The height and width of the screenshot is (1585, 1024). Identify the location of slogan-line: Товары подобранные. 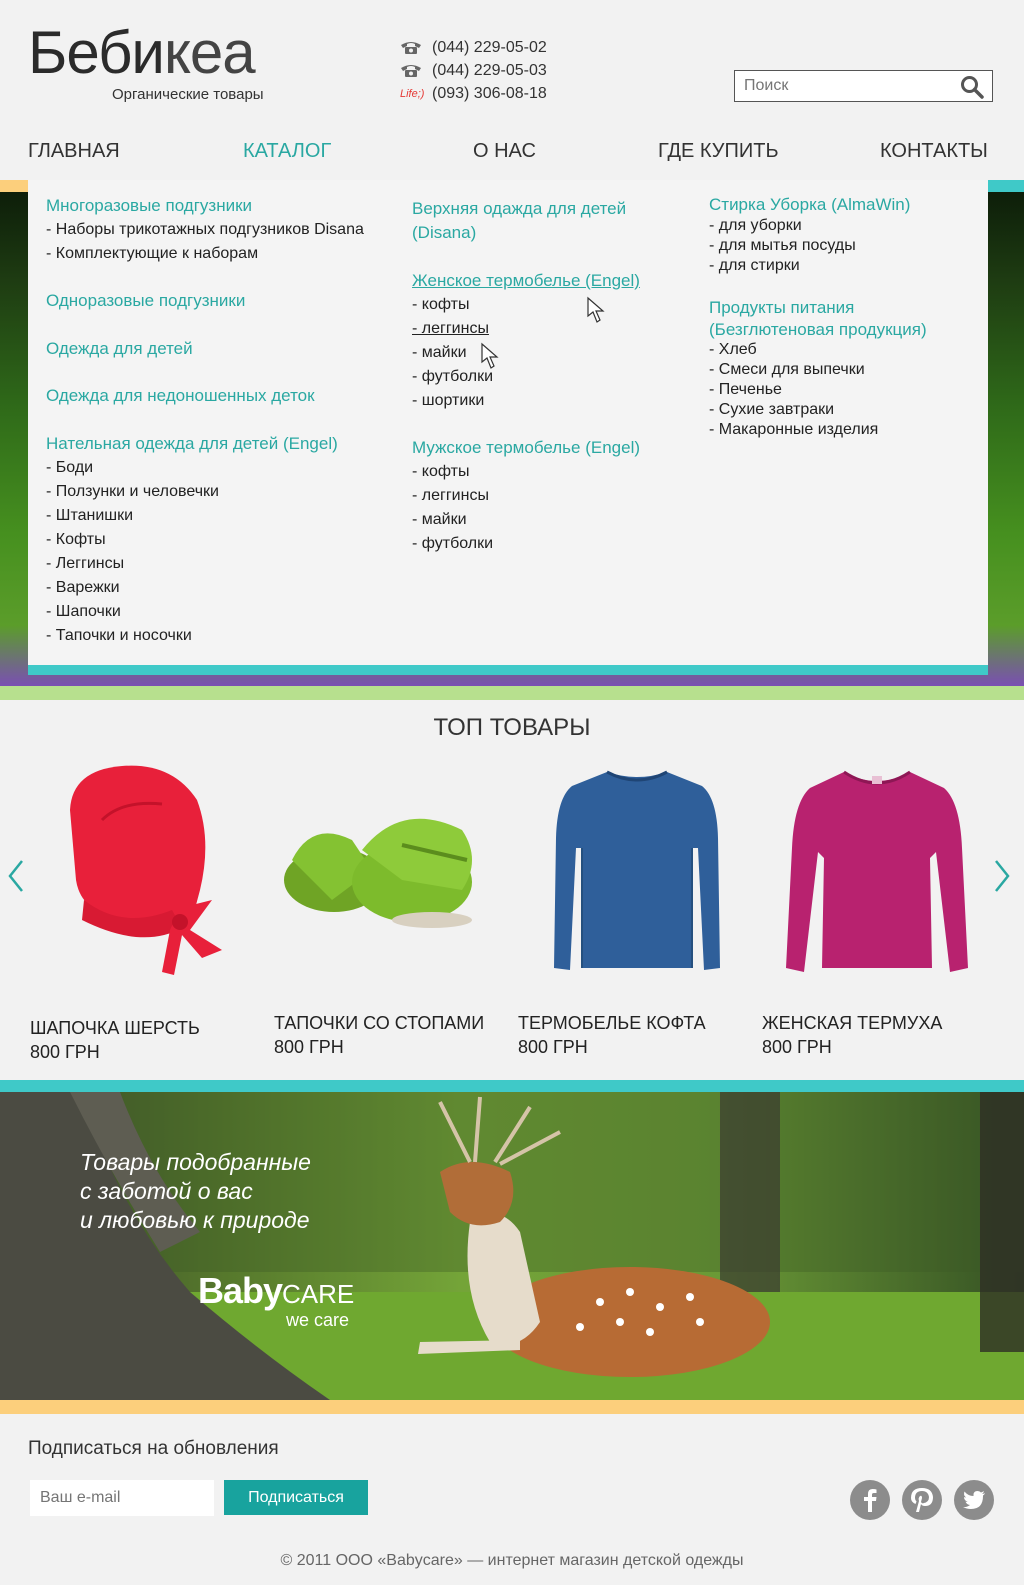
(195, 1162).